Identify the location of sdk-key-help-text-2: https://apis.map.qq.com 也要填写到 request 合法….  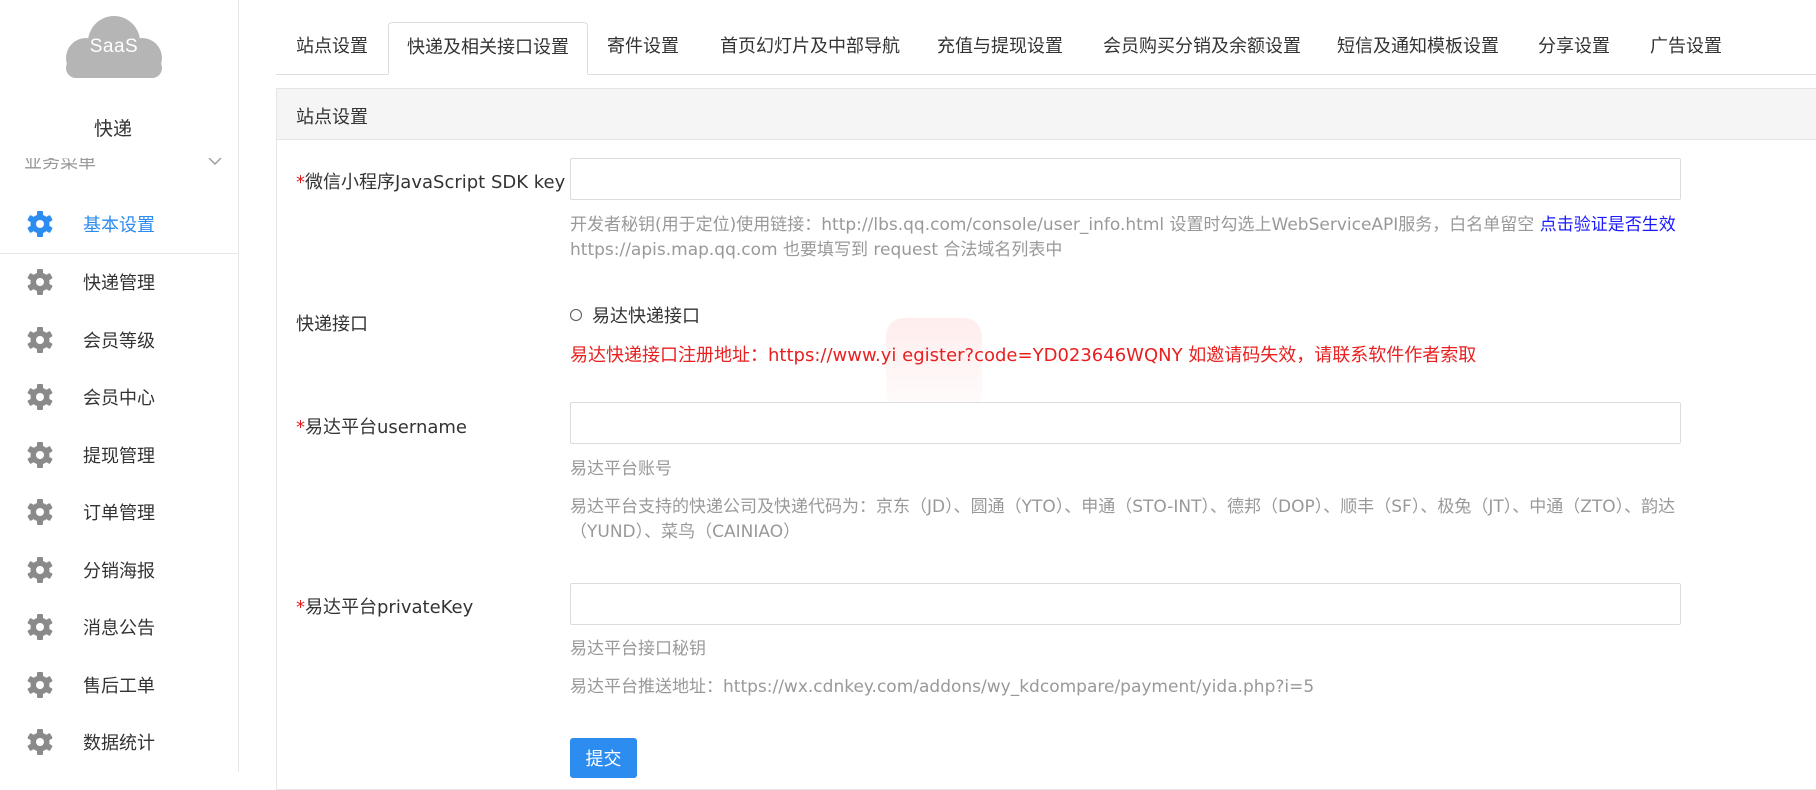
(816, 250).